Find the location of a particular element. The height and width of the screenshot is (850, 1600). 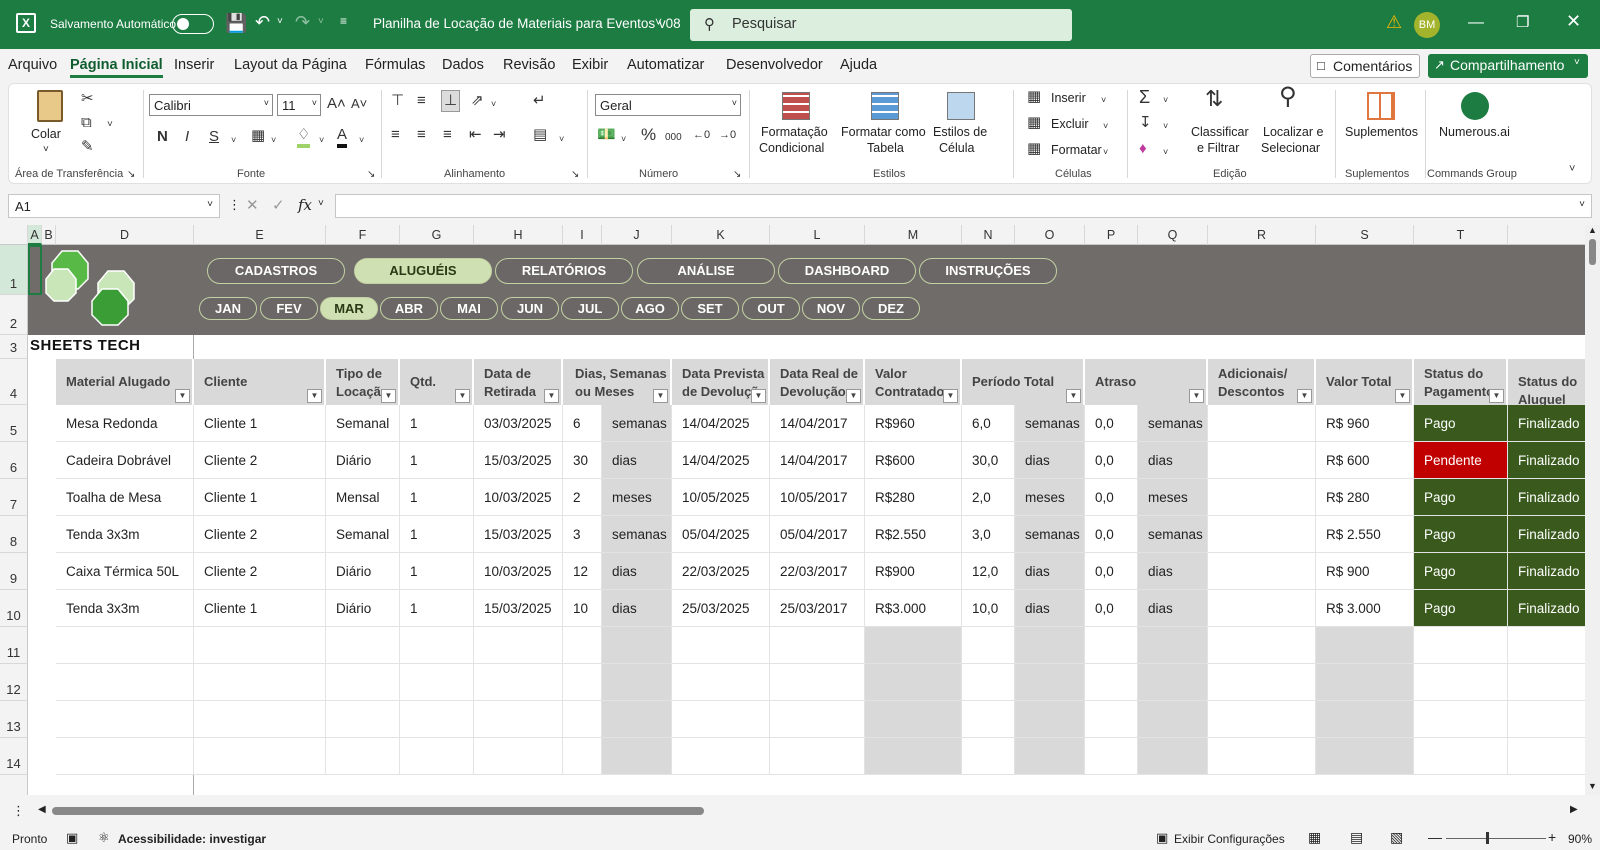

cell-prevista: 25/03/2025 is located at coordinates (721, 608).